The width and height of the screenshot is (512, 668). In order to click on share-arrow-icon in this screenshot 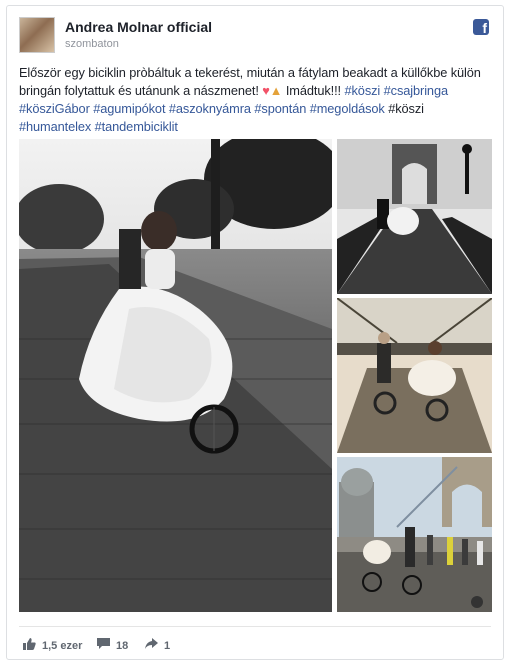, I will do `click(154, 645)`.